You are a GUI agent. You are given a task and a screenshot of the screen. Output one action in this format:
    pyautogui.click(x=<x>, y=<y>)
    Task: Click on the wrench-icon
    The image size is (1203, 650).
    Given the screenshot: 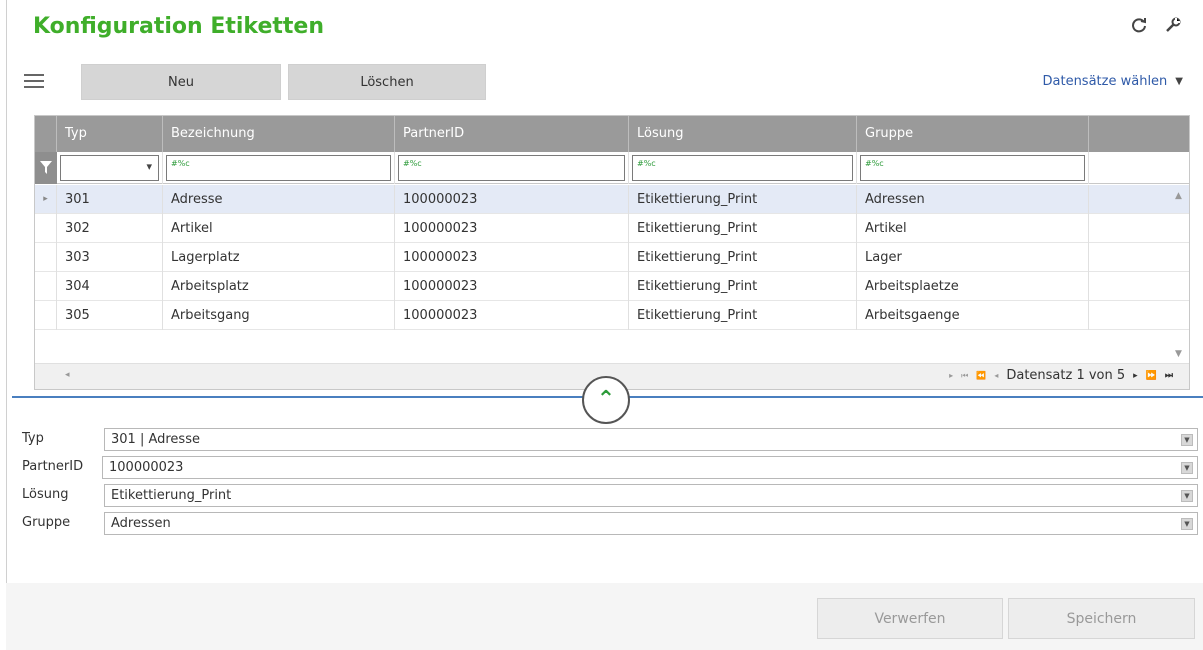 What is the action you would take?
    pyautogui.click(x=1173, y=26)
    